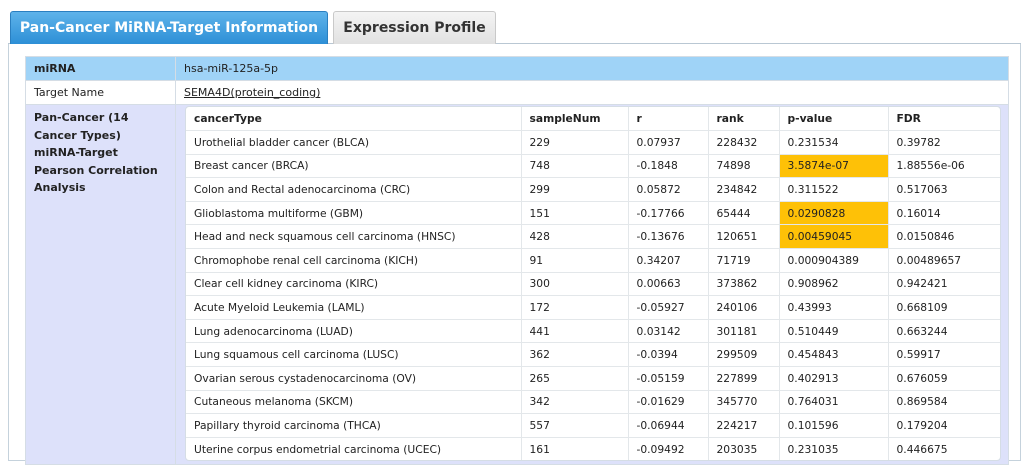 This screenshot has height=465, width=1024. What do you see at coordinates (744, 378) in the screenshot?
I see `rank-cell: 227899` at bounding box center [744, 378].